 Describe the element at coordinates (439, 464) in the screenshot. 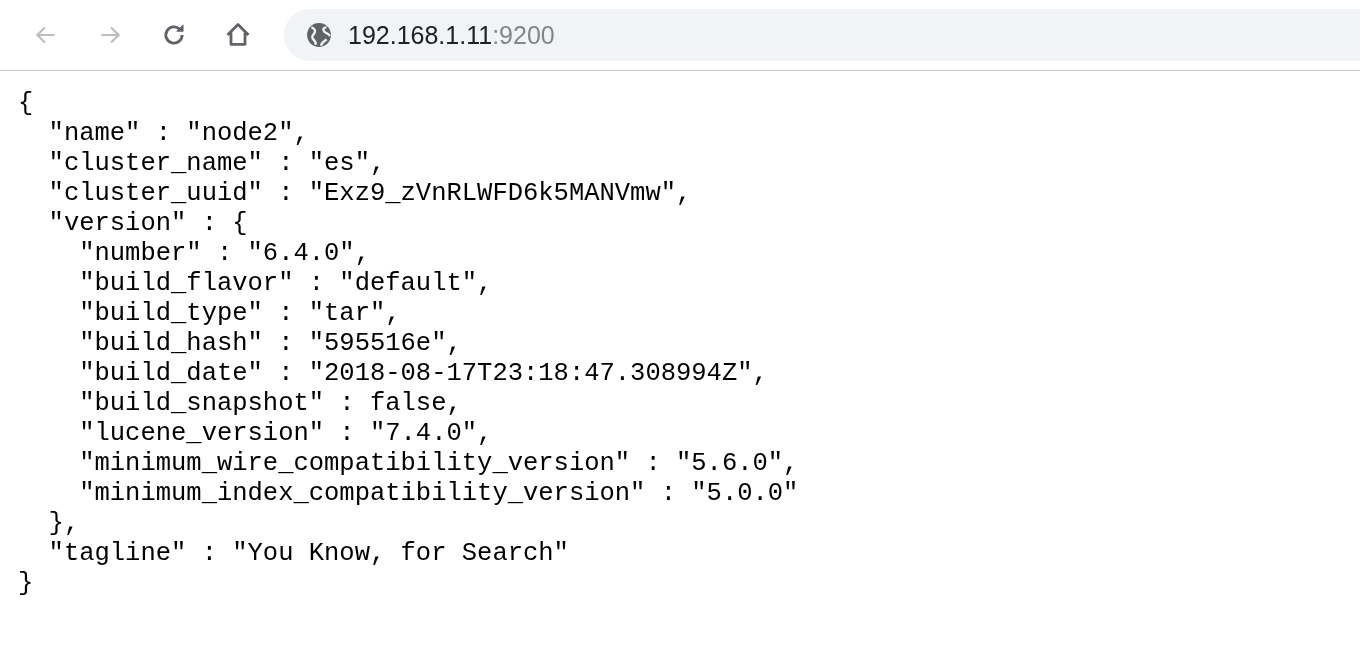

I see `json-line: "minimum_wire_compatibility_version" : "5.6.0",` at that location.